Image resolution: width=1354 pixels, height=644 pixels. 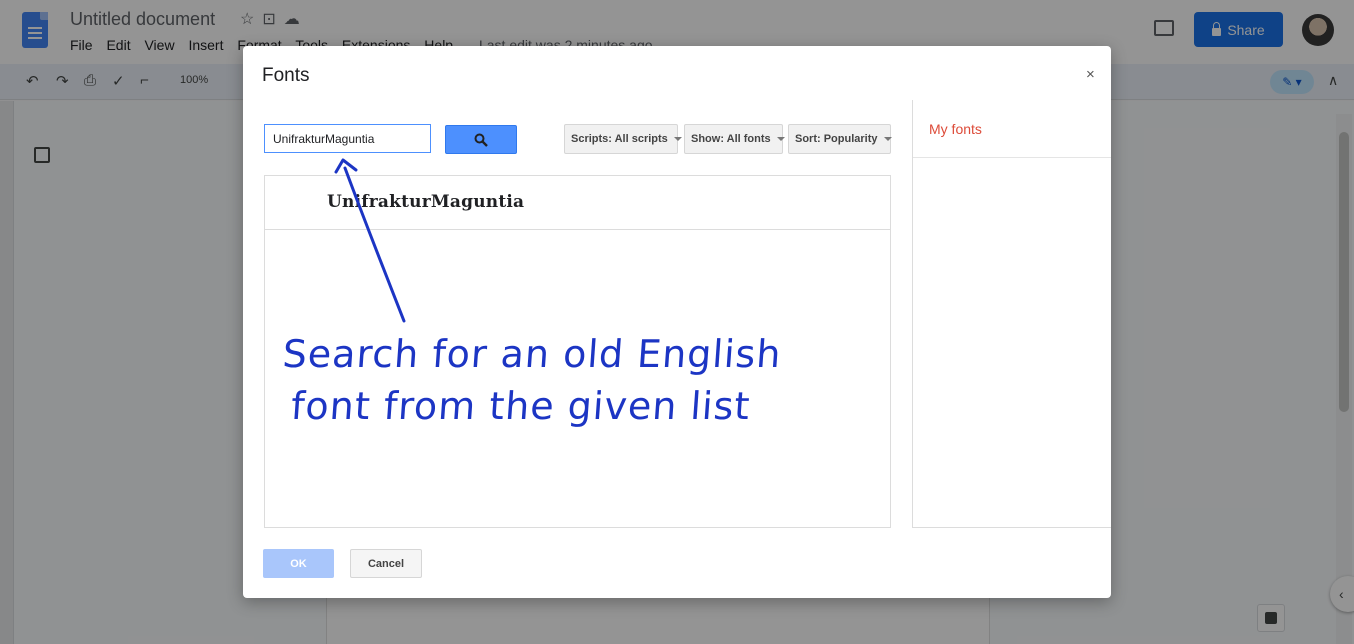 I want to click on scripts-filter-dropdown: Scripts: All scripts, so click(x=623, y=139).